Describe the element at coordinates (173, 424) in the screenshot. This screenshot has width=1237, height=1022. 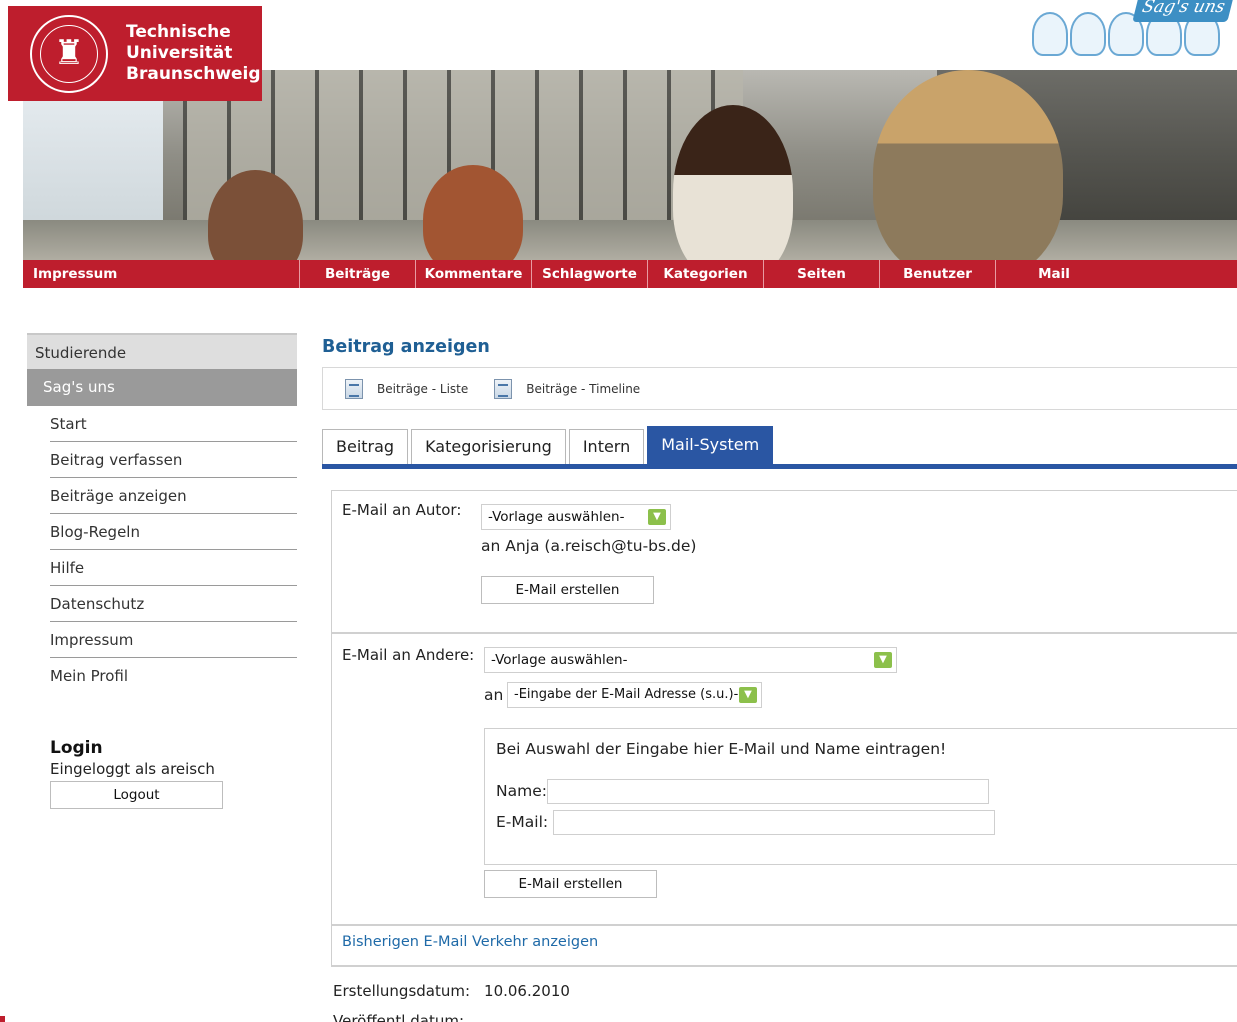
I see `sidebar-item-start: Start` at that location.